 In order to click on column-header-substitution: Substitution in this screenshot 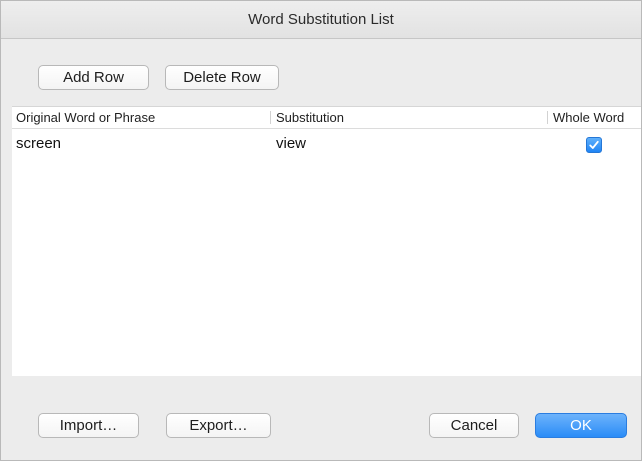, I will do `click(310, 117)`.